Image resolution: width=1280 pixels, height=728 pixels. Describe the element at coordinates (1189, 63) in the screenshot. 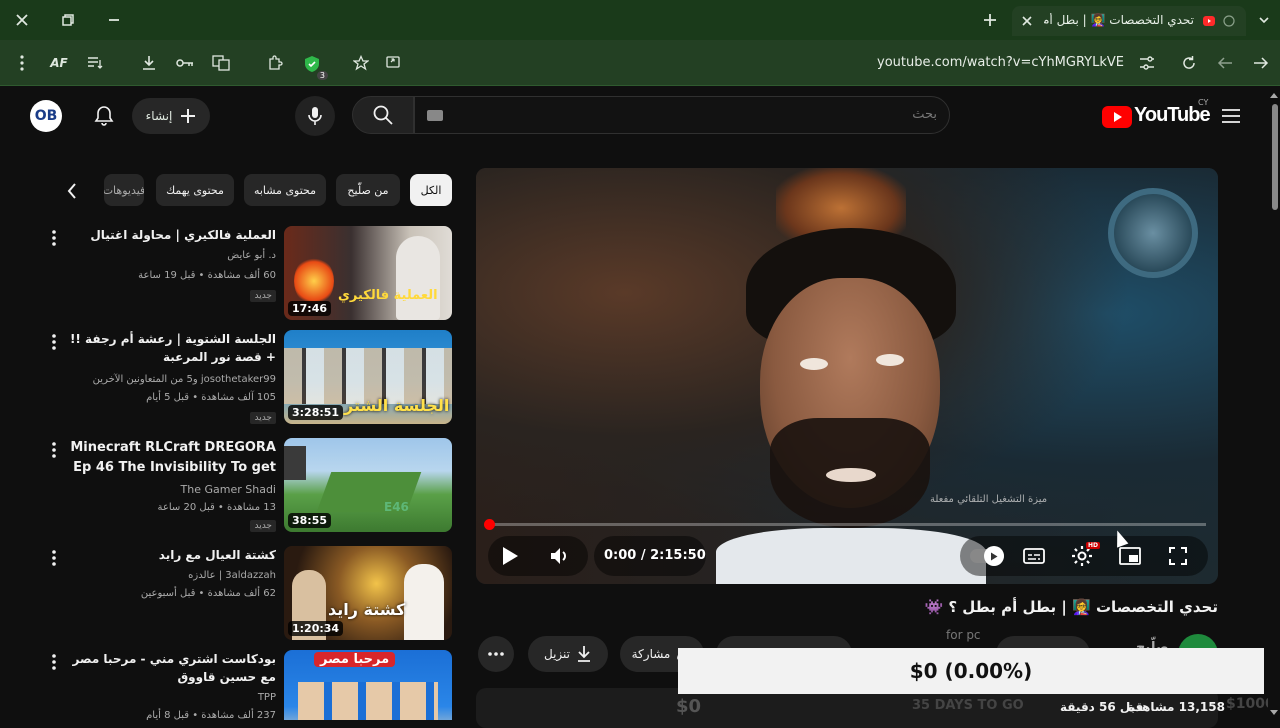

I see `reload-icon` at that location.